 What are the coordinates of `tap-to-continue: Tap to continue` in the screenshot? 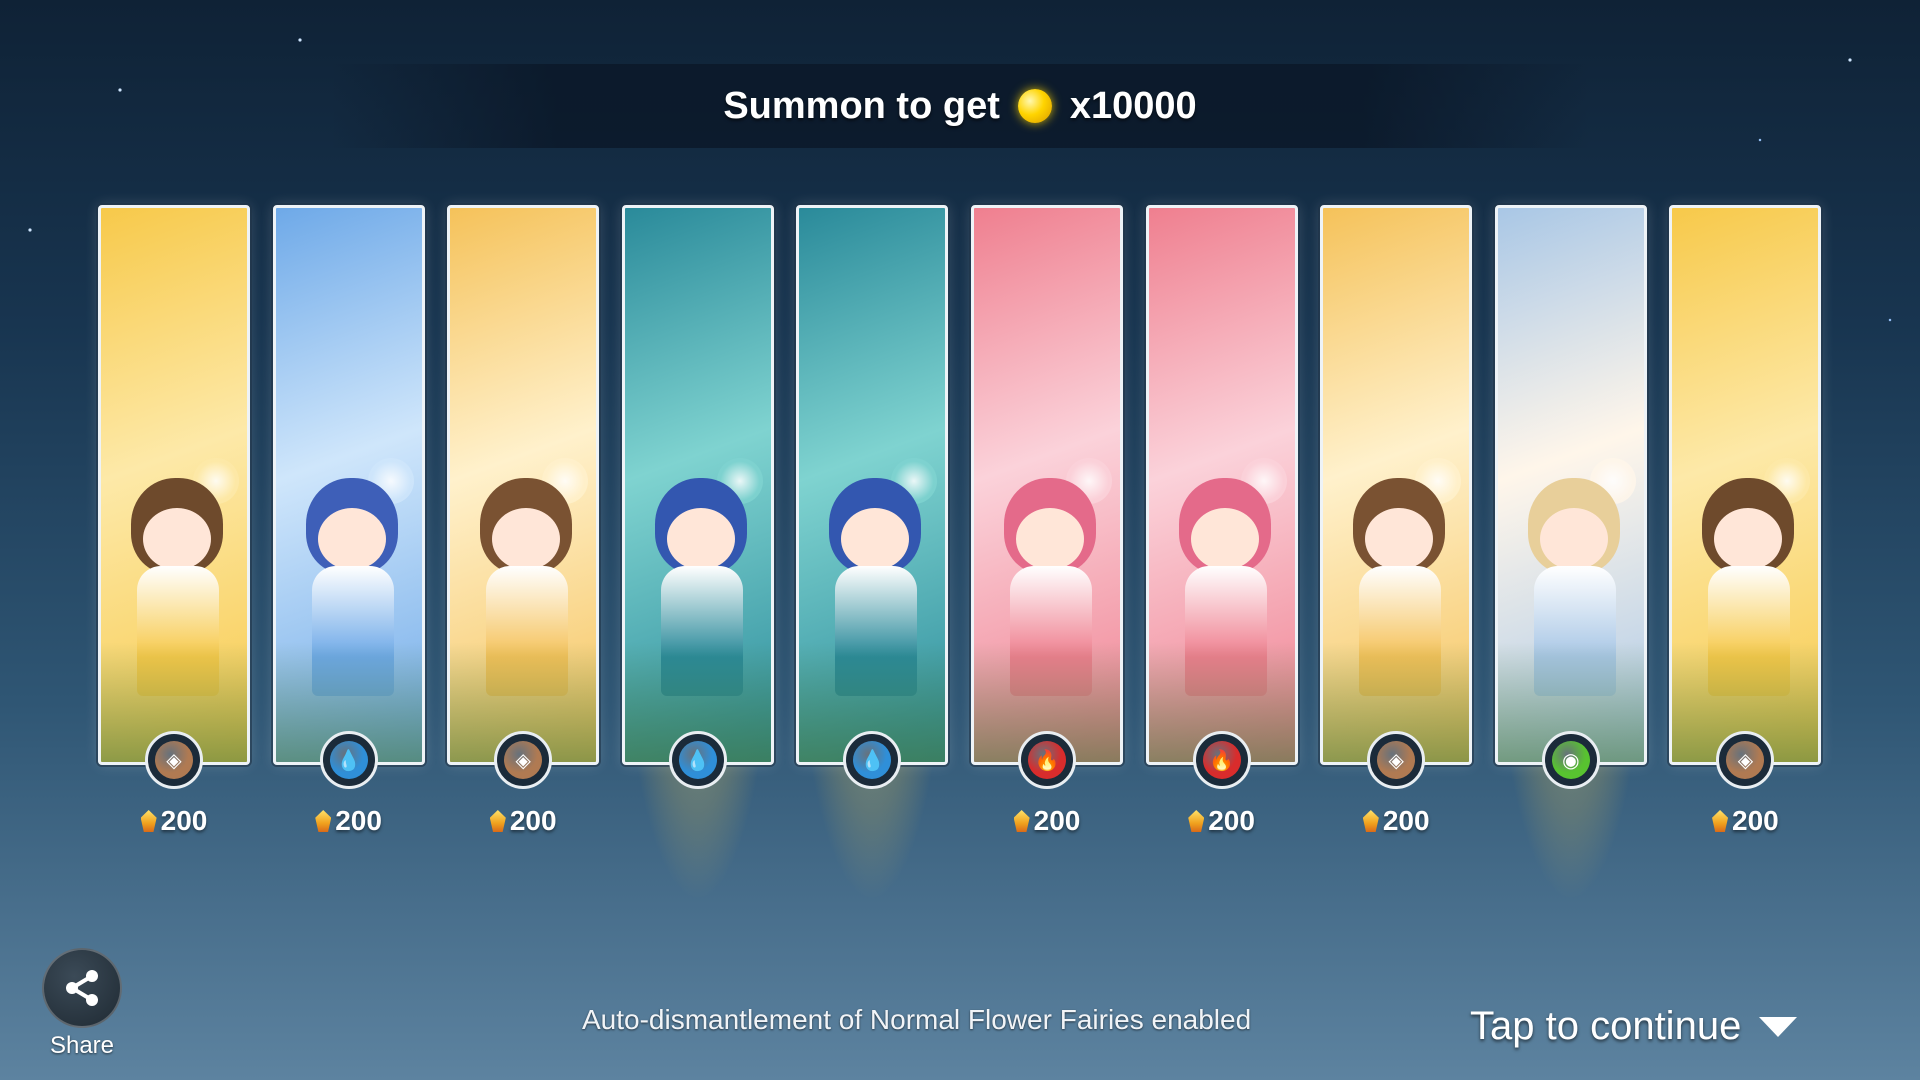 It's located at (1634, 1026).